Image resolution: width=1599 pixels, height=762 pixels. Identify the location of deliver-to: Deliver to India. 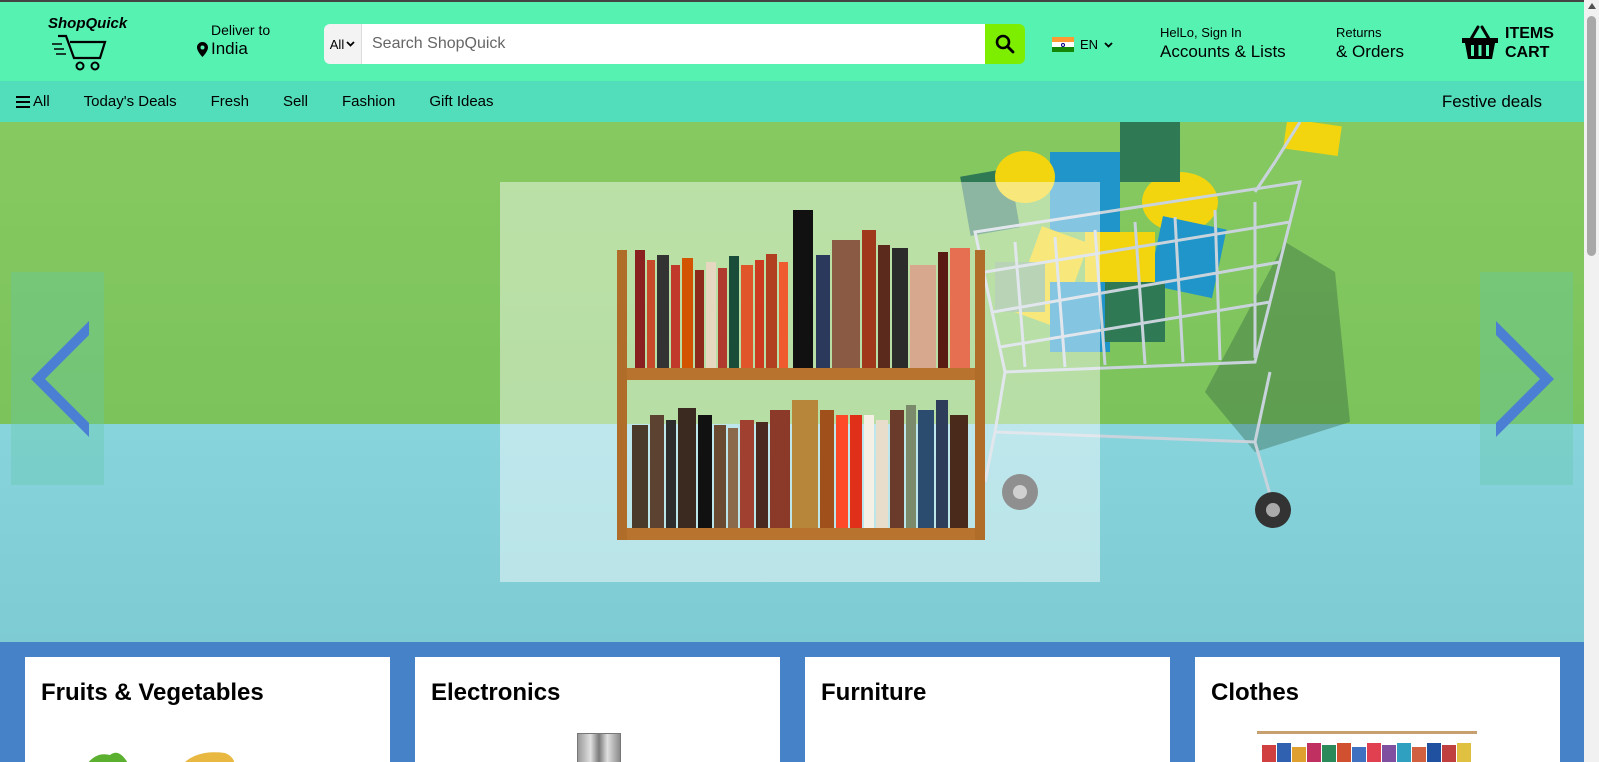
(233, 40).